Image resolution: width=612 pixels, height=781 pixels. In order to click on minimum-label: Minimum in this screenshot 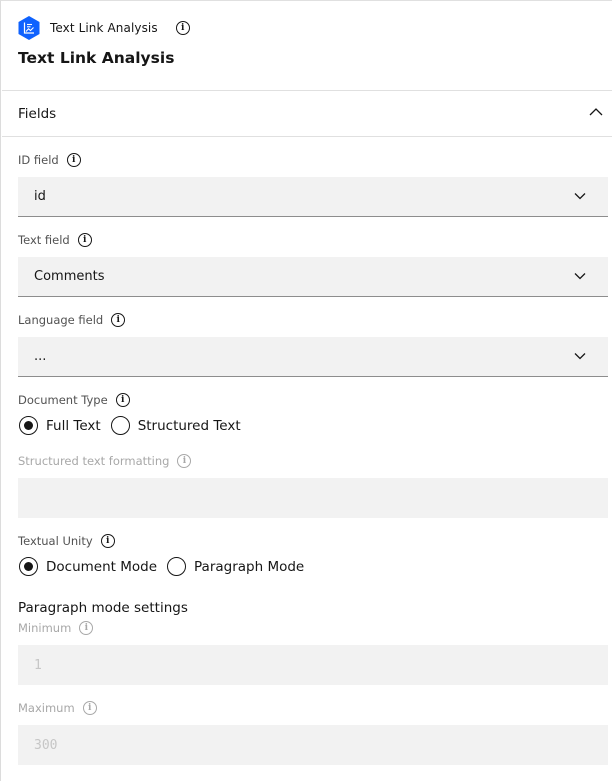, I will do `click(45, 628)`.